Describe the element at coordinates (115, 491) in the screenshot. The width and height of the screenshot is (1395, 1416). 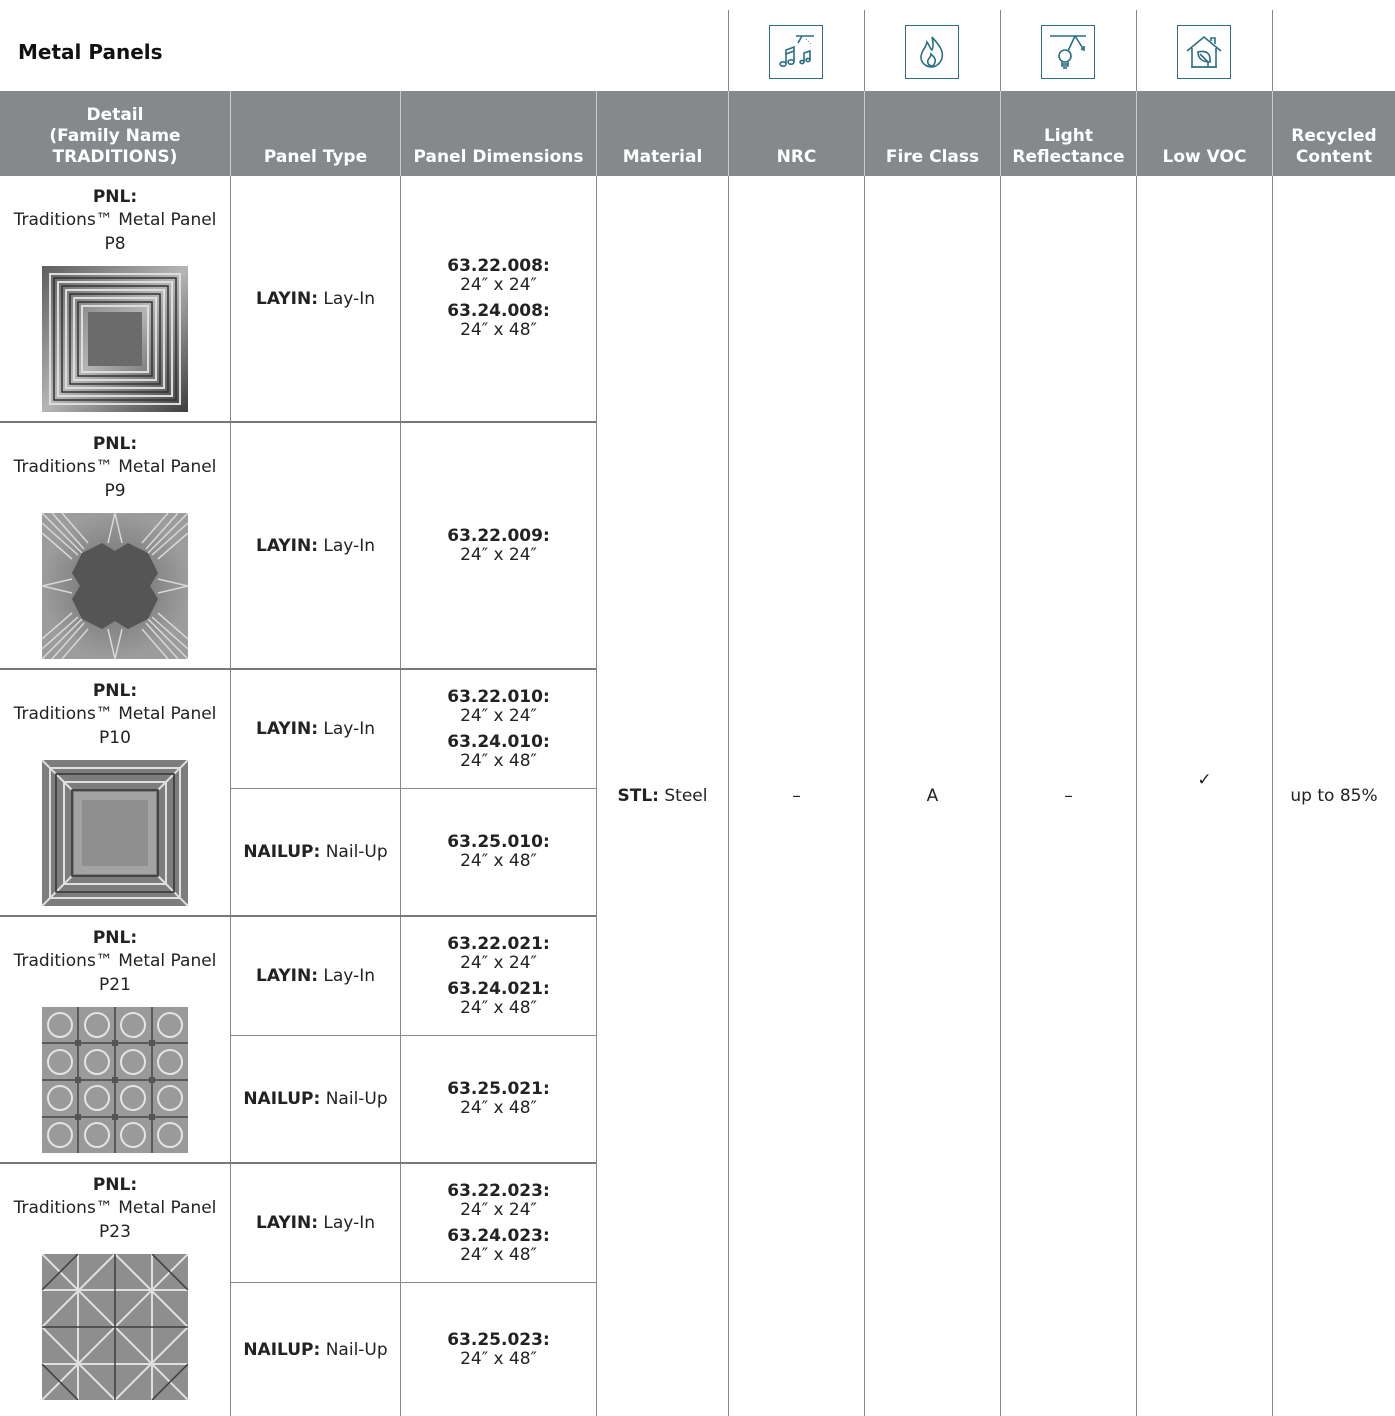
I see `panel-number: P9` at that location.